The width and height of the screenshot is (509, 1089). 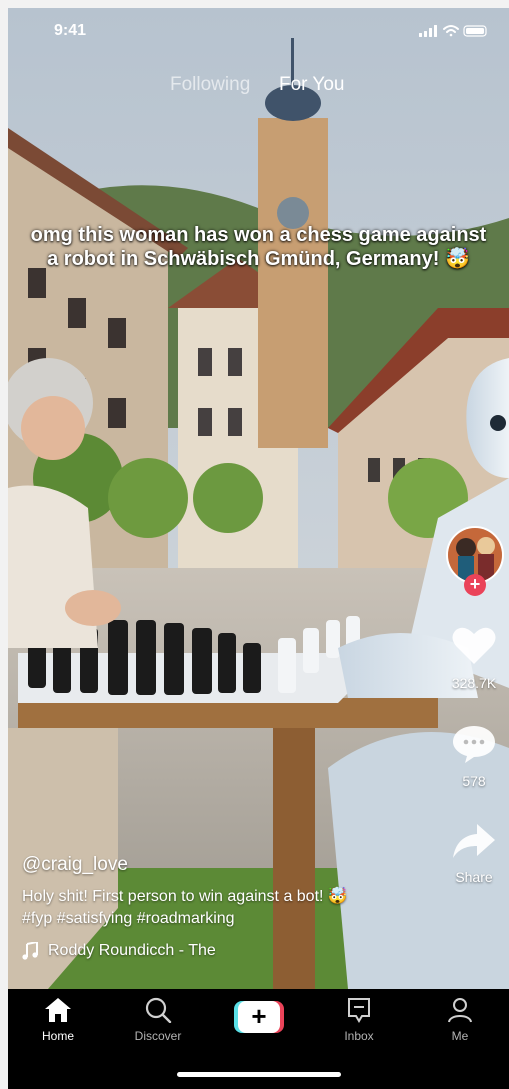 What do you see at coordinates (227, 865) in the screenshot?
I see `post-username: @craig_love` at bounding box center [227, 865].